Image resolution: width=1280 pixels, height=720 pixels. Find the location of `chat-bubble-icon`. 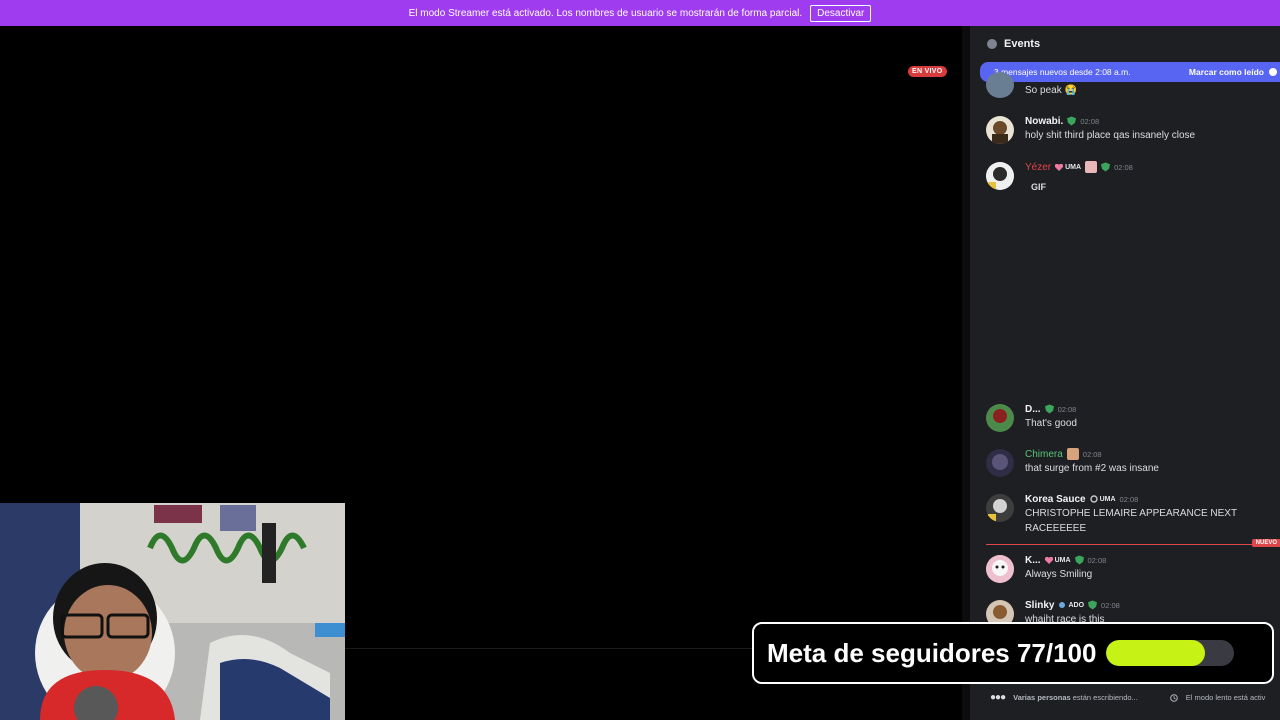

chat-bubble-icon is located at coordinates (992, 44).